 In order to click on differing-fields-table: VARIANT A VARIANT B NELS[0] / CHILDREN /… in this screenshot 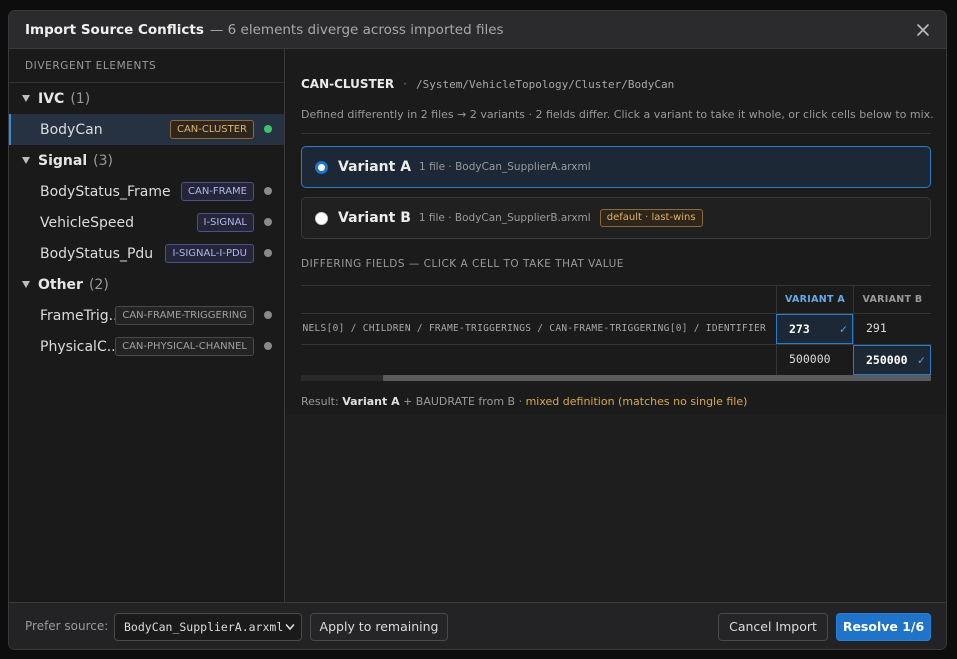, I will do `click(616, 333)`.